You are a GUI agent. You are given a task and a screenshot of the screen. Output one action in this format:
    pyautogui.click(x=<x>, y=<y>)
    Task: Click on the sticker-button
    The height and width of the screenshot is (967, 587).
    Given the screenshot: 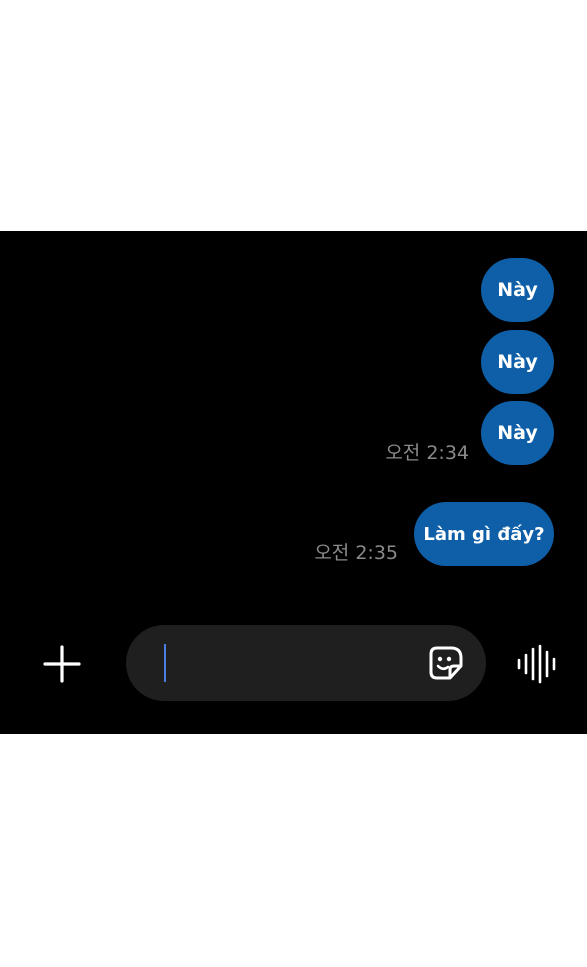 What is the action you would take?
    pyautogui.click(x=447, y=663)
    